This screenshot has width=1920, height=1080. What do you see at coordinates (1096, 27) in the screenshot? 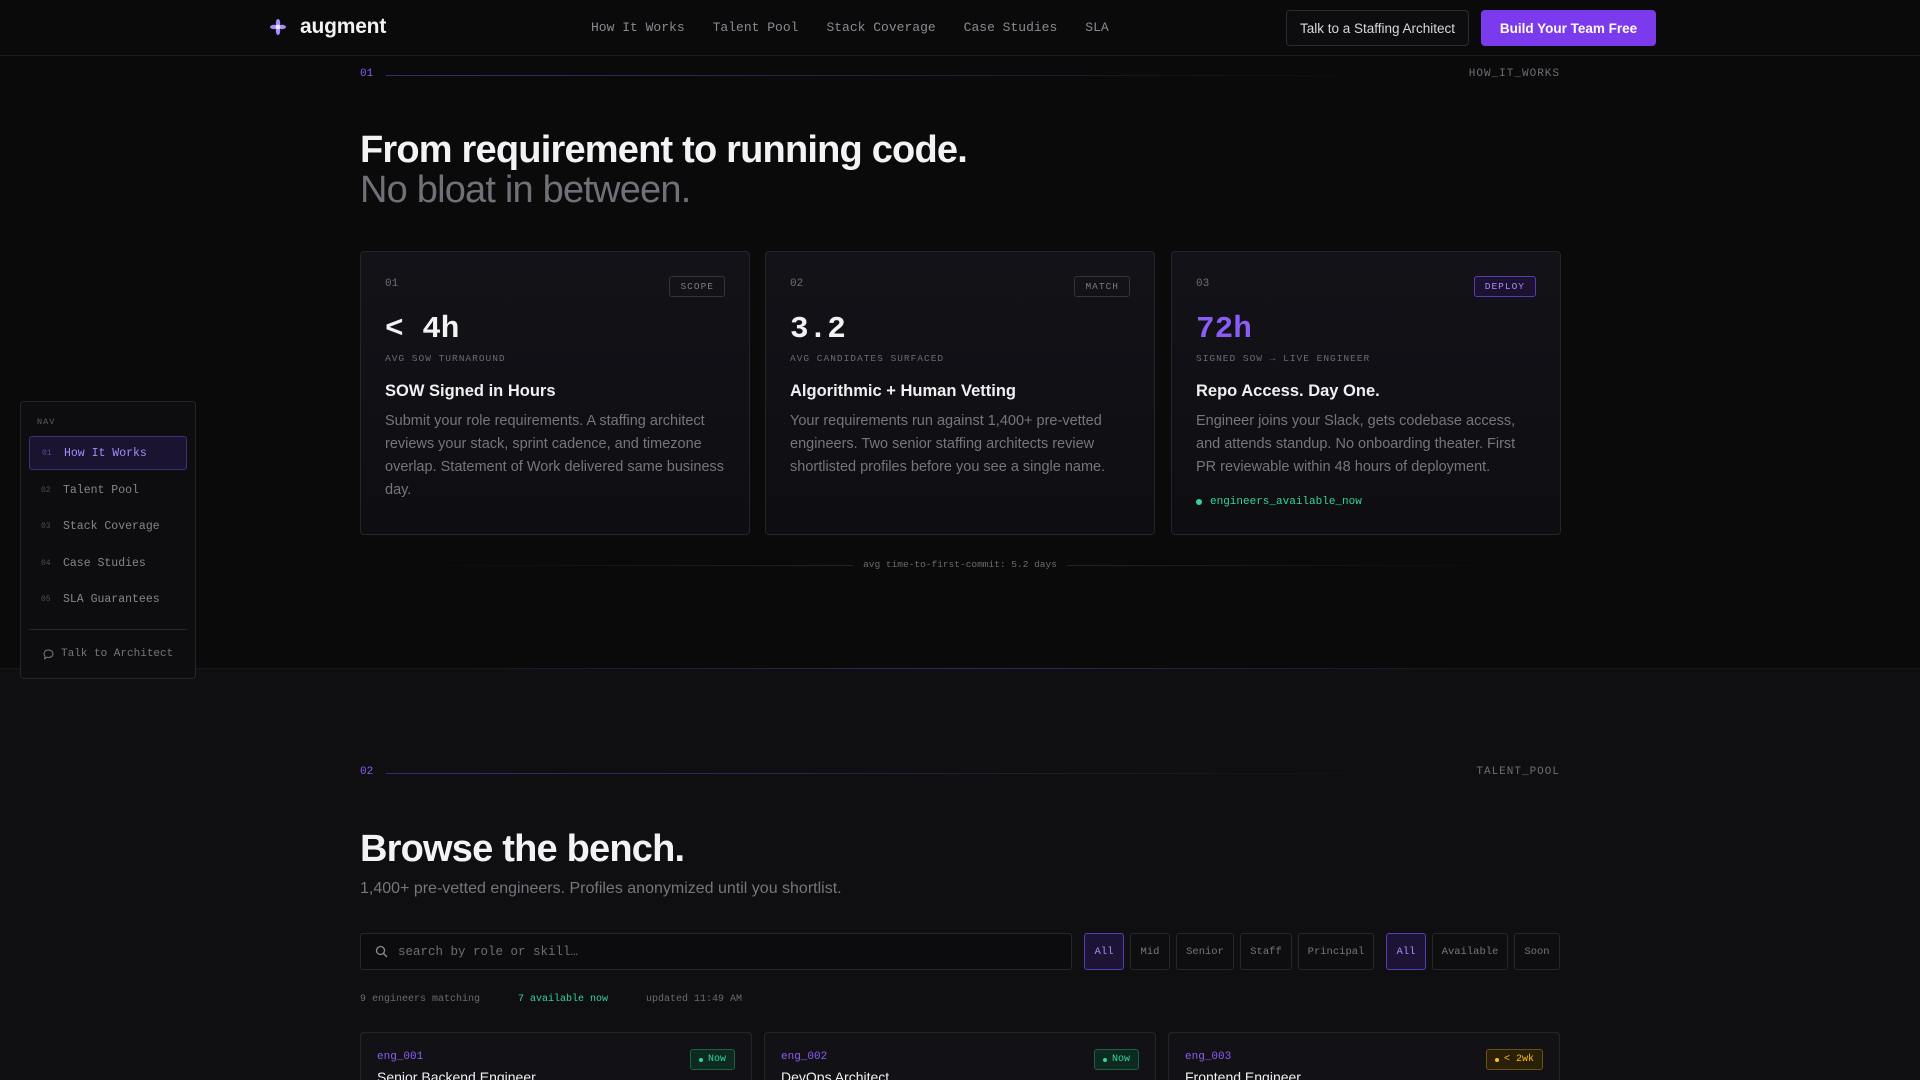
I see `nav-link-sla: SLA` at bounding box center [1096, 27].